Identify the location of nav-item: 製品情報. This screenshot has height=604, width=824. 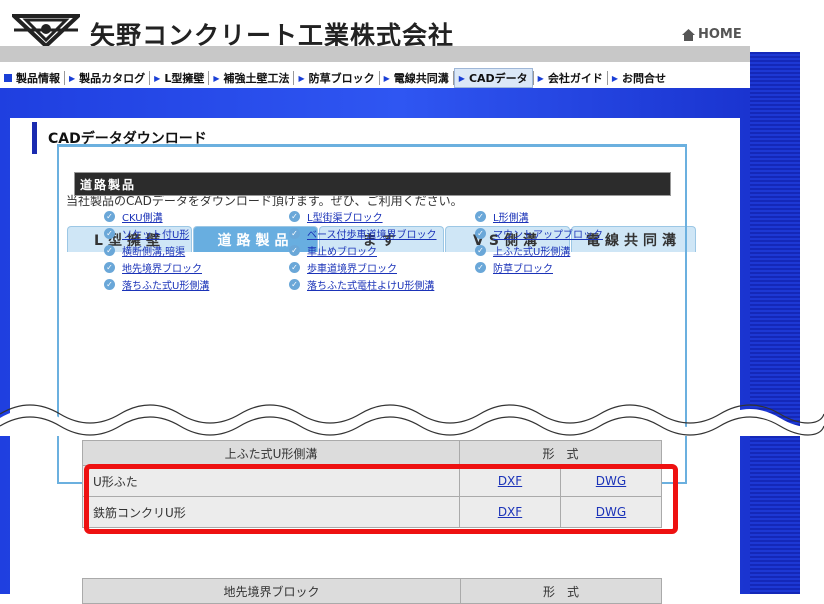
(32, 78).